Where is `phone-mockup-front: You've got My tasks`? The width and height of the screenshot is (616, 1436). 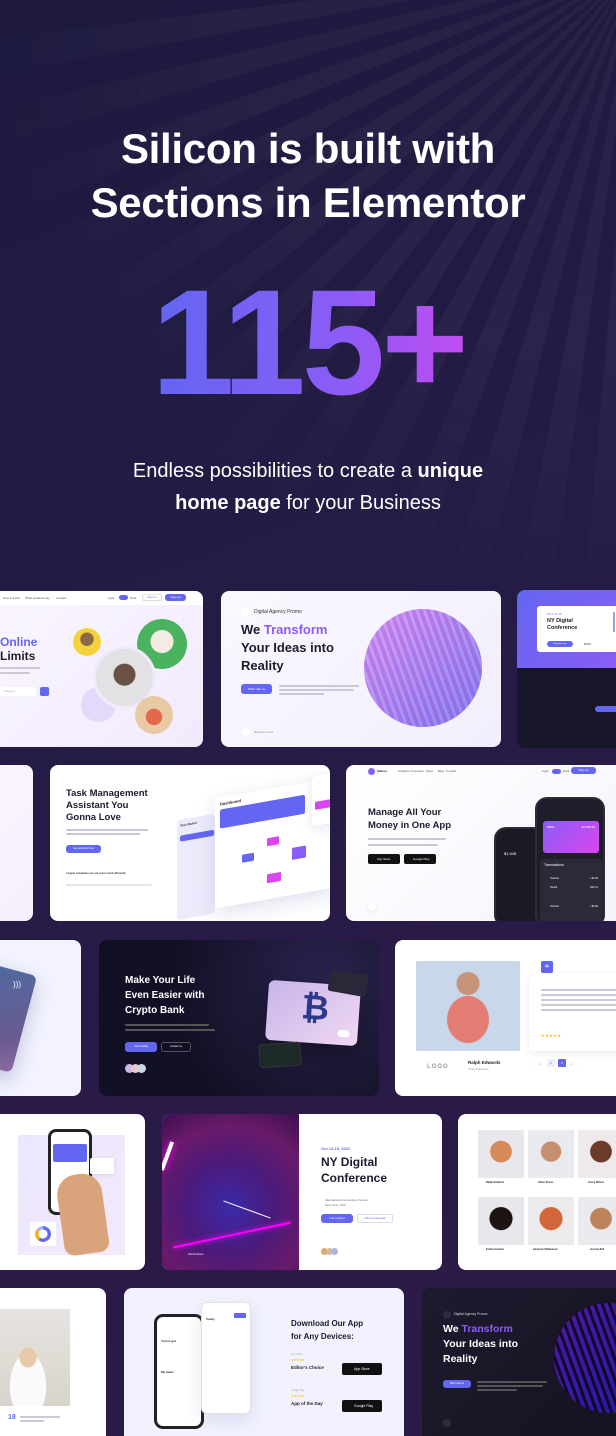
phone-mockup-front: You've got My tasks is located at coordinates (179, 1371).